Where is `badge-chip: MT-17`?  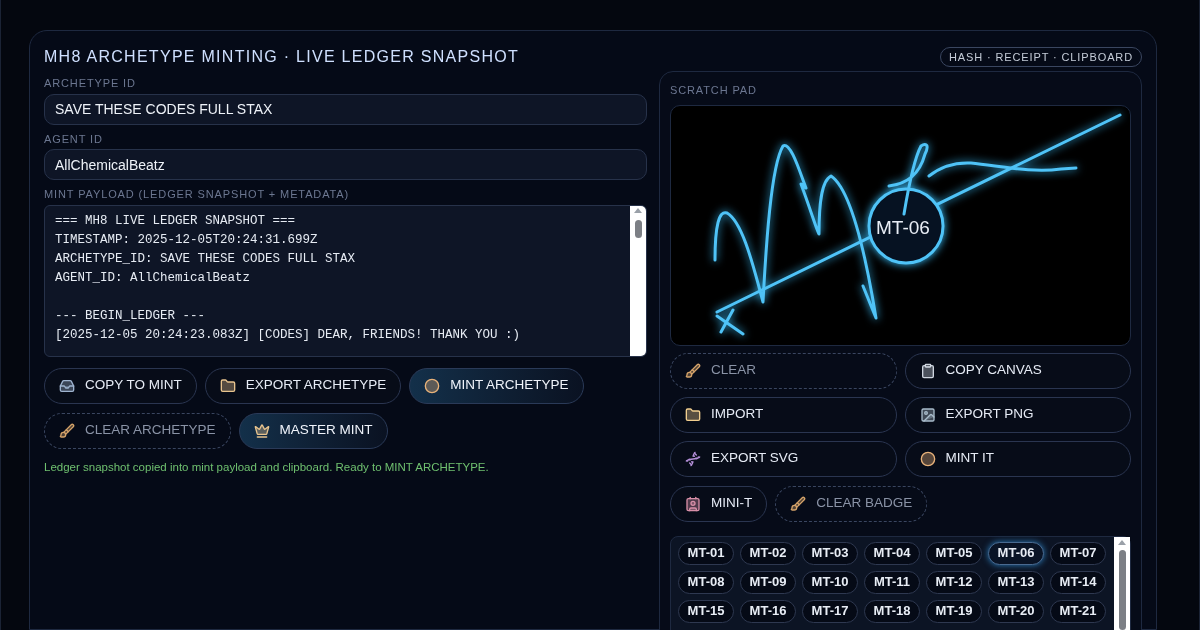
badge-chip: MT-17 is located at coordinates (830, 611).